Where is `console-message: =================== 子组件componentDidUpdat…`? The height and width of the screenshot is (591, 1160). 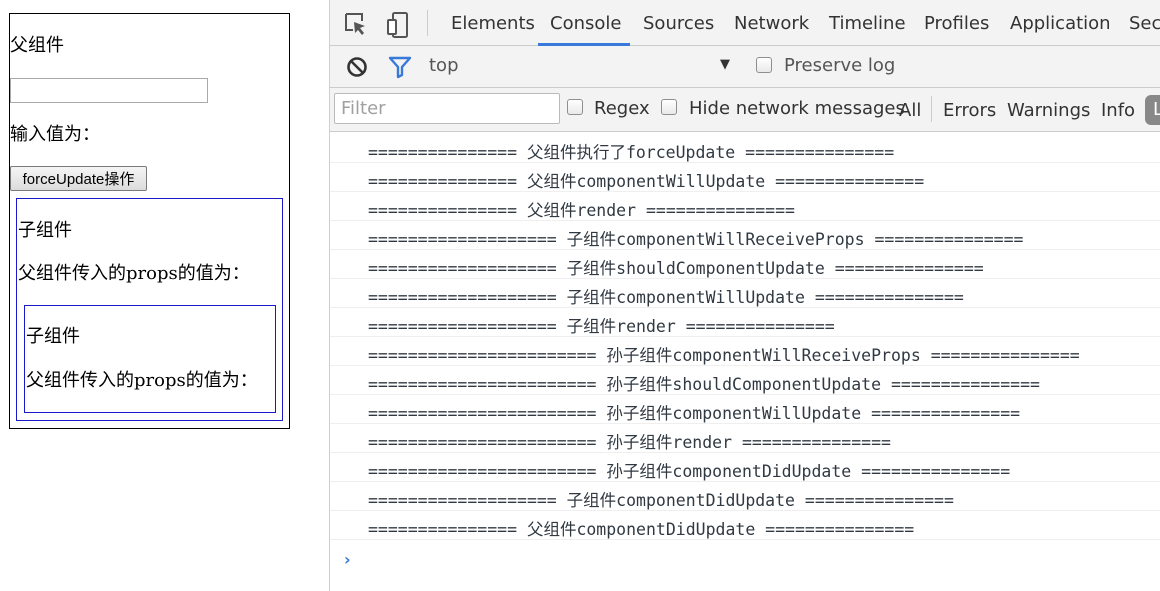
console-message: =================== 子组件componentDidUpdat… is located at coordinates (745, 496).